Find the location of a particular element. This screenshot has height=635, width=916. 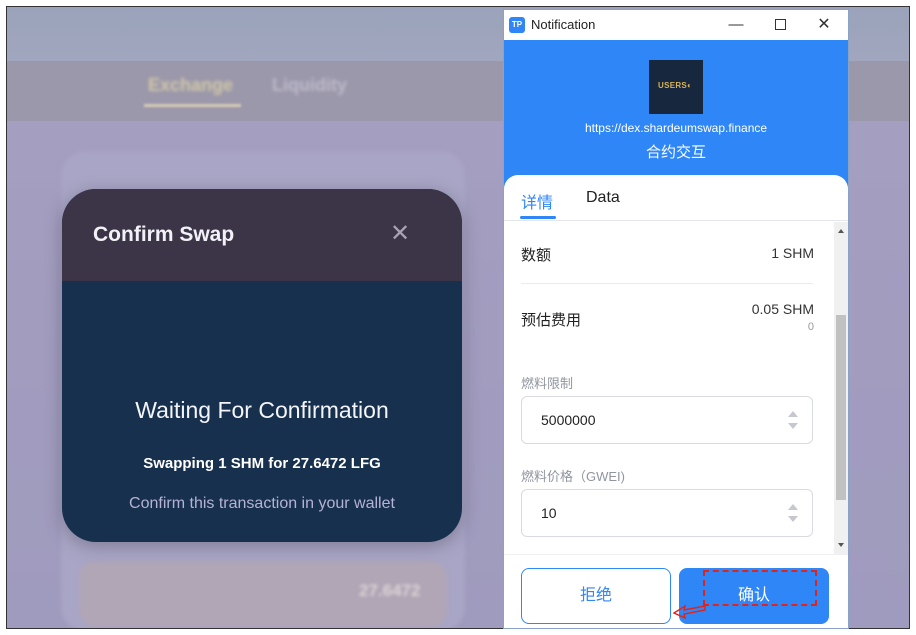

reject-button: 拒绝 is located at coordinates (596, 596).